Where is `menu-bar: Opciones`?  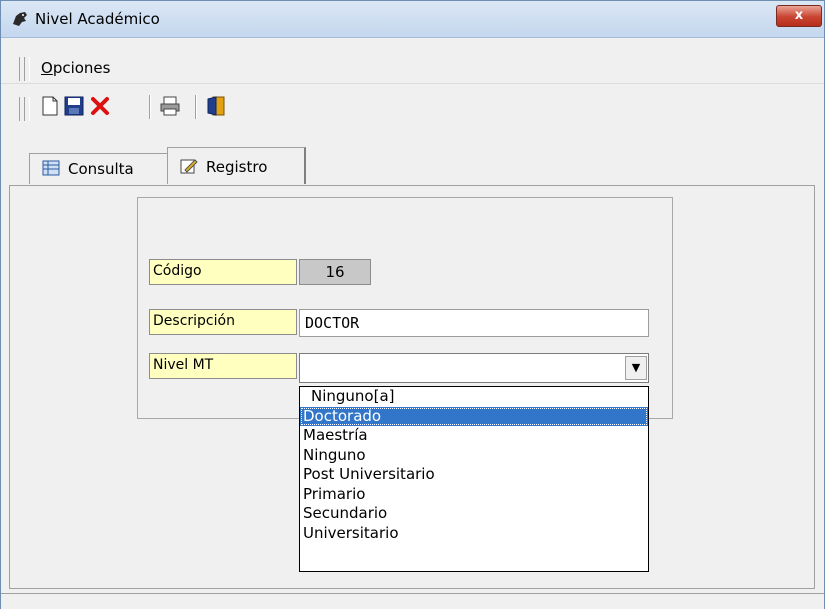 menu-bar: Opciones is located at coordinates (412, 68).